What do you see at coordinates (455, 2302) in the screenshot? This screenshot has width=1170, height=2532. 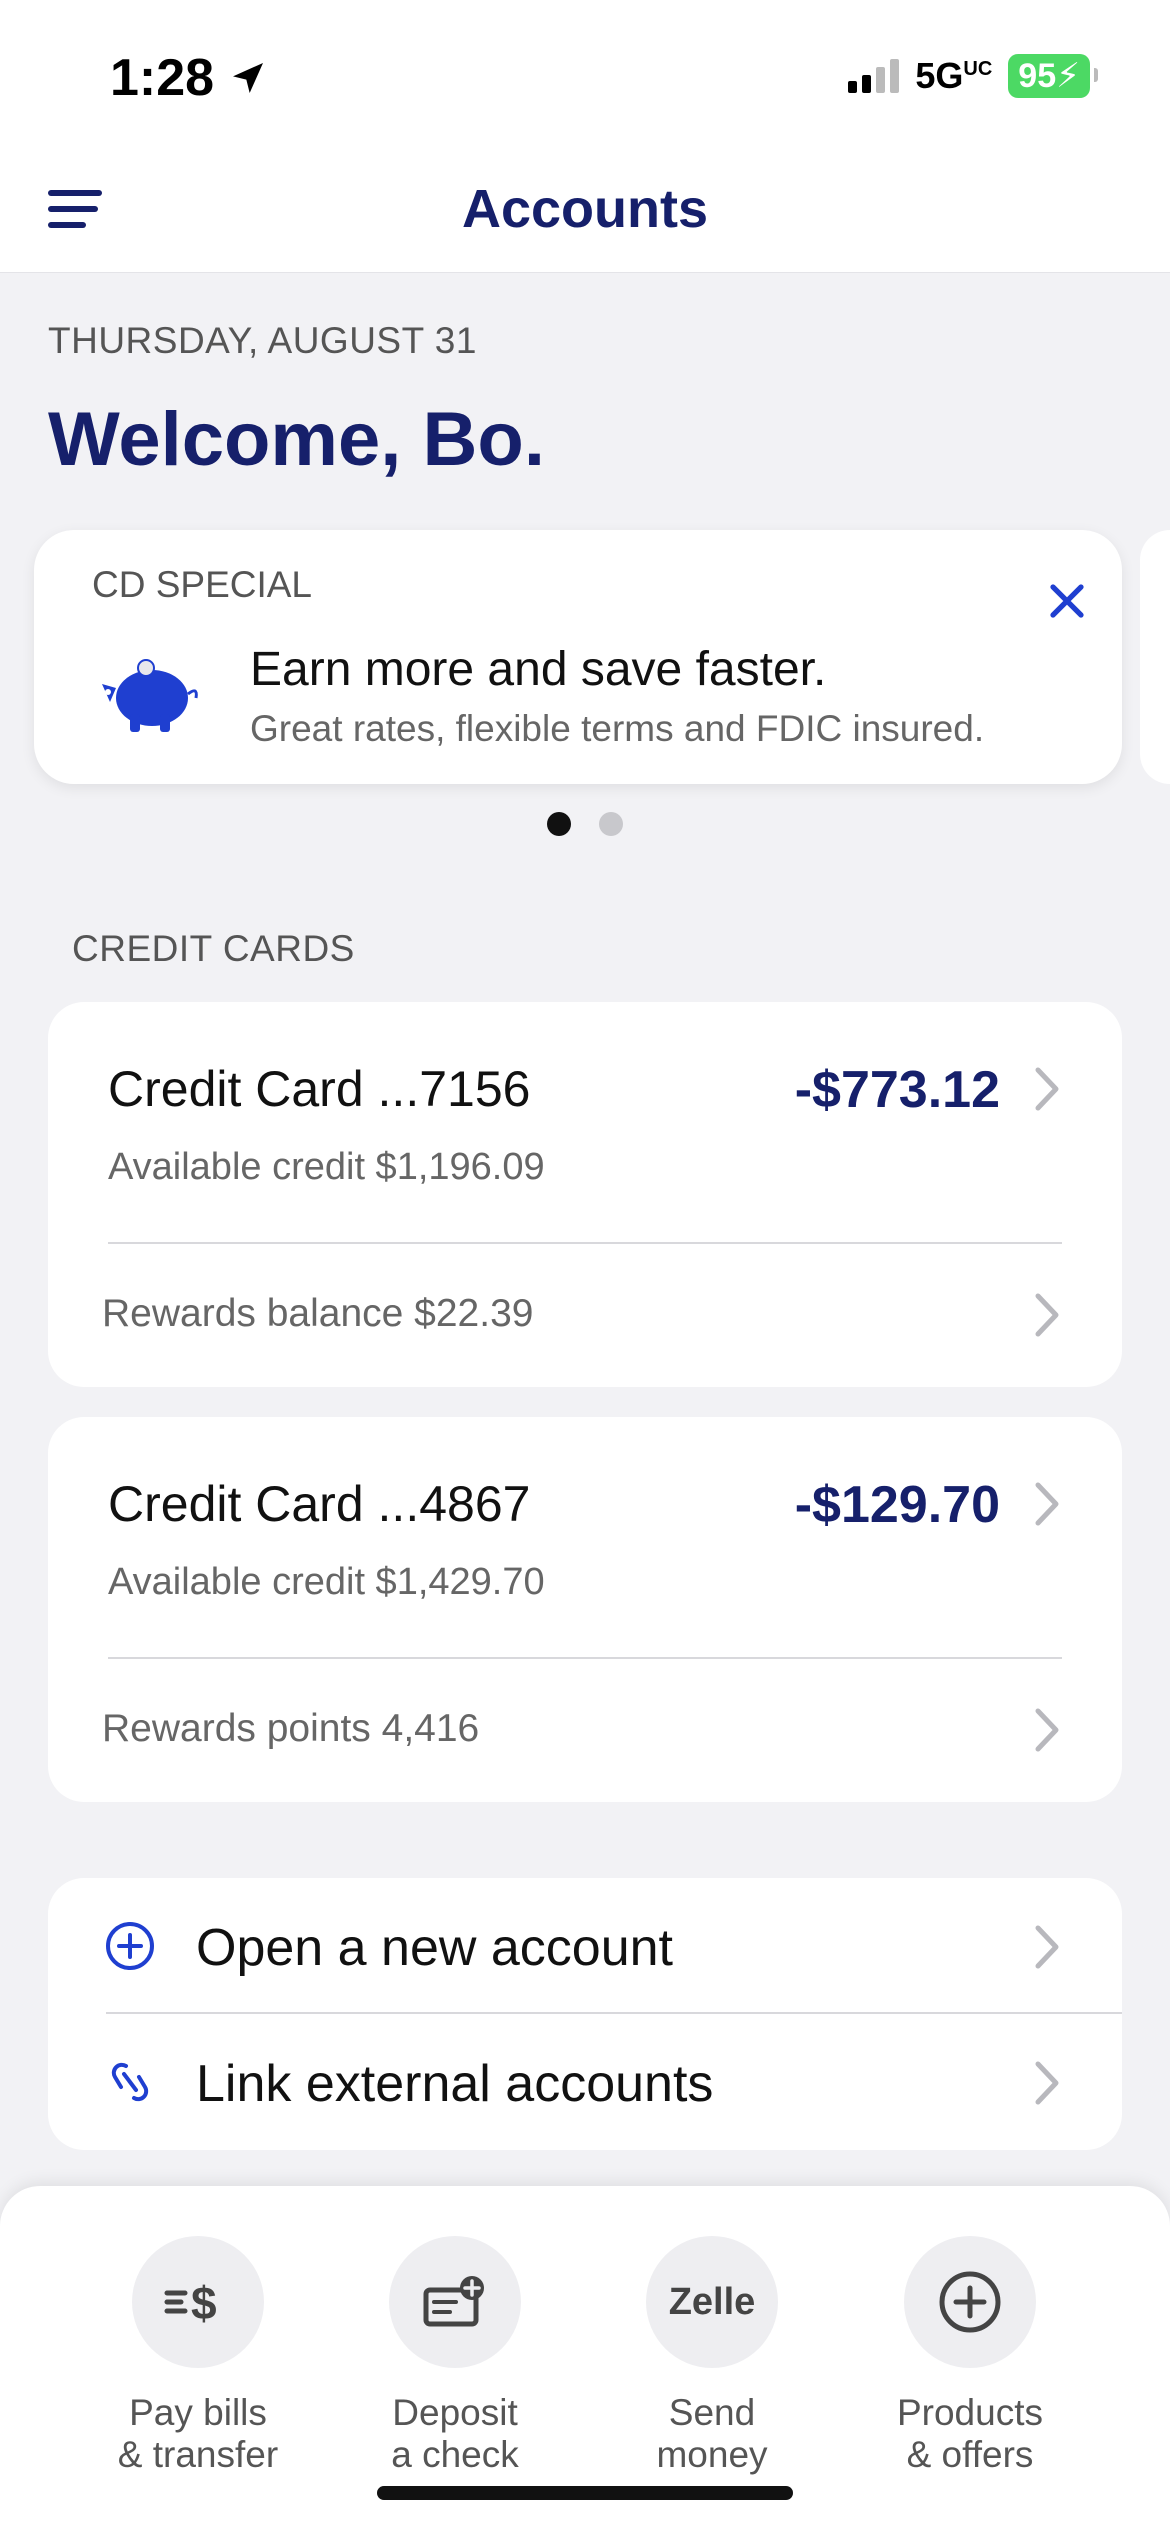 I see `deposit-check-icon` at bounding box center [455, 2302].